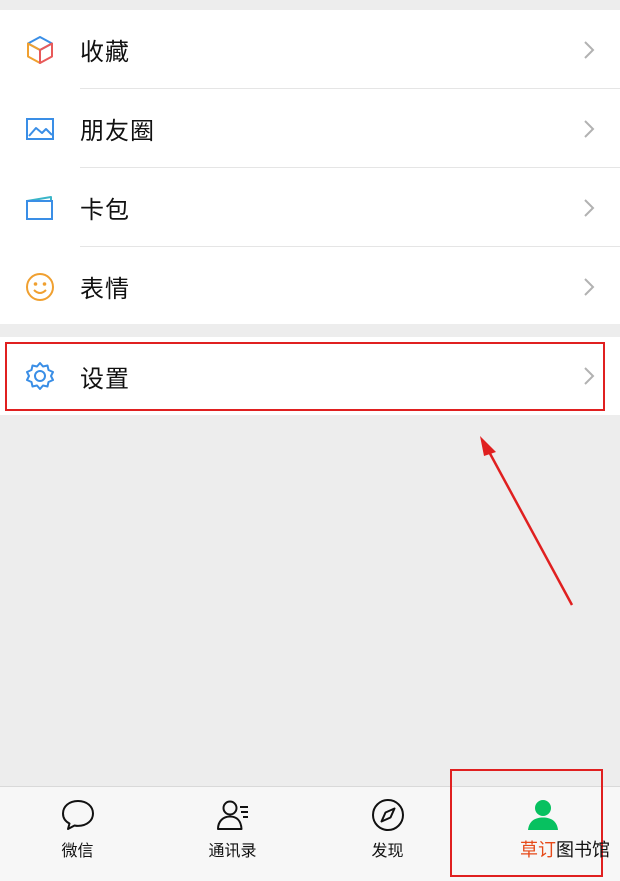 The height and width of the screenshot is (881, 620). What do you see at coordinates (310, 286) in the screenshot?
I see `menu-item-stickers: 表情` at bounding box center [310, 286].